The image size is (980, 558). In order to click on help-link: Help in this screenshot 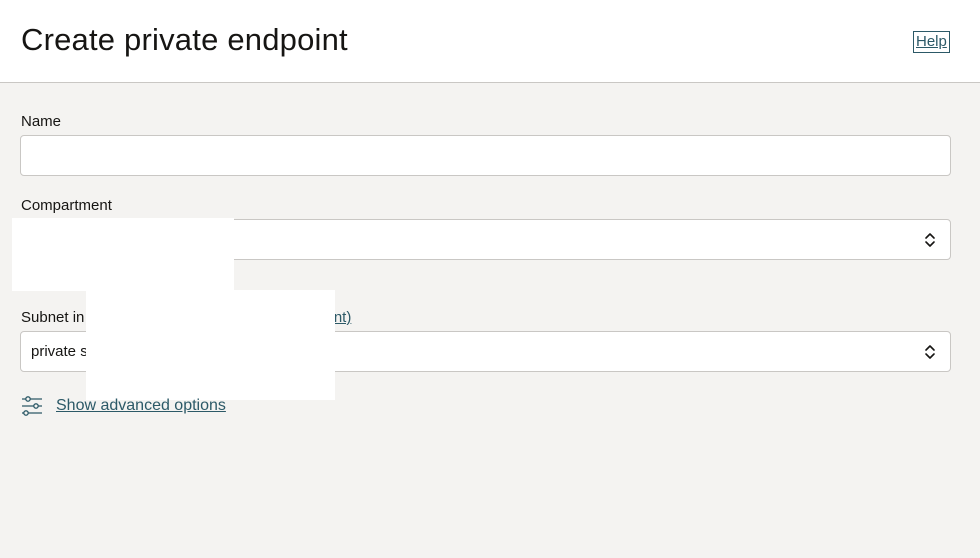, I will do `click(931, 42)`.